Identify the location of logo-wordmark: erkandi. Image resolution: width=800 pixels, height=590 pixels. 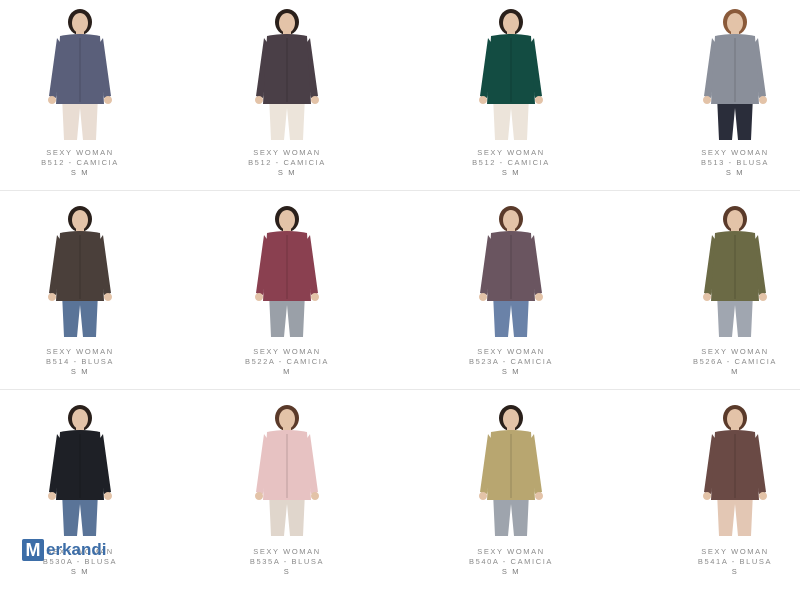
(76, 549).